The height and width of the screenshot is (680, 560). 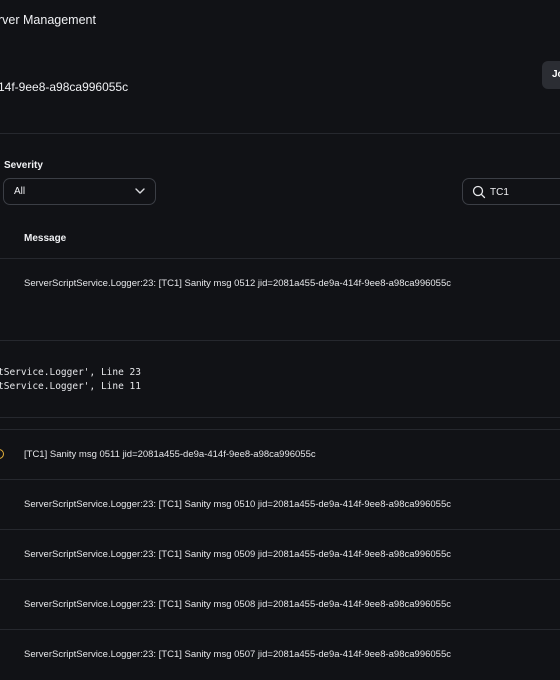 What do you see at coordinates (48, 20) in the screenshot?
I see `page-title: rver Management` at bounding box center [48, 20].